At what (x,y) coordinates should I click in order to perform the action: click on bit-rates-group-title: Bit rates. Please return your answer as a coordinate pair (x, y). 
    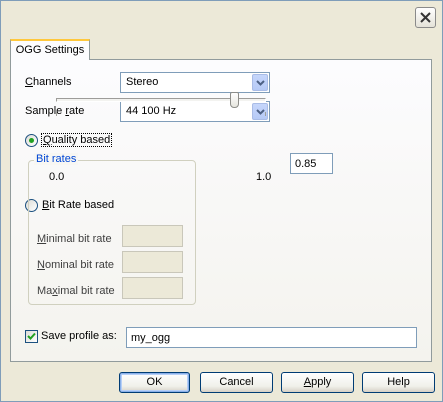
    Looking at the image, I should click on (56, 159).